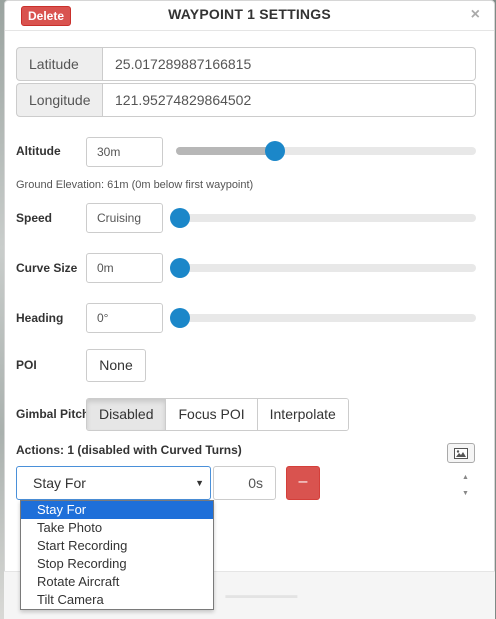  What do you see at coordinates (465, 477) in the screenshot?
I see `spin-up-icon: ▲` at bounding box center [465, 477].